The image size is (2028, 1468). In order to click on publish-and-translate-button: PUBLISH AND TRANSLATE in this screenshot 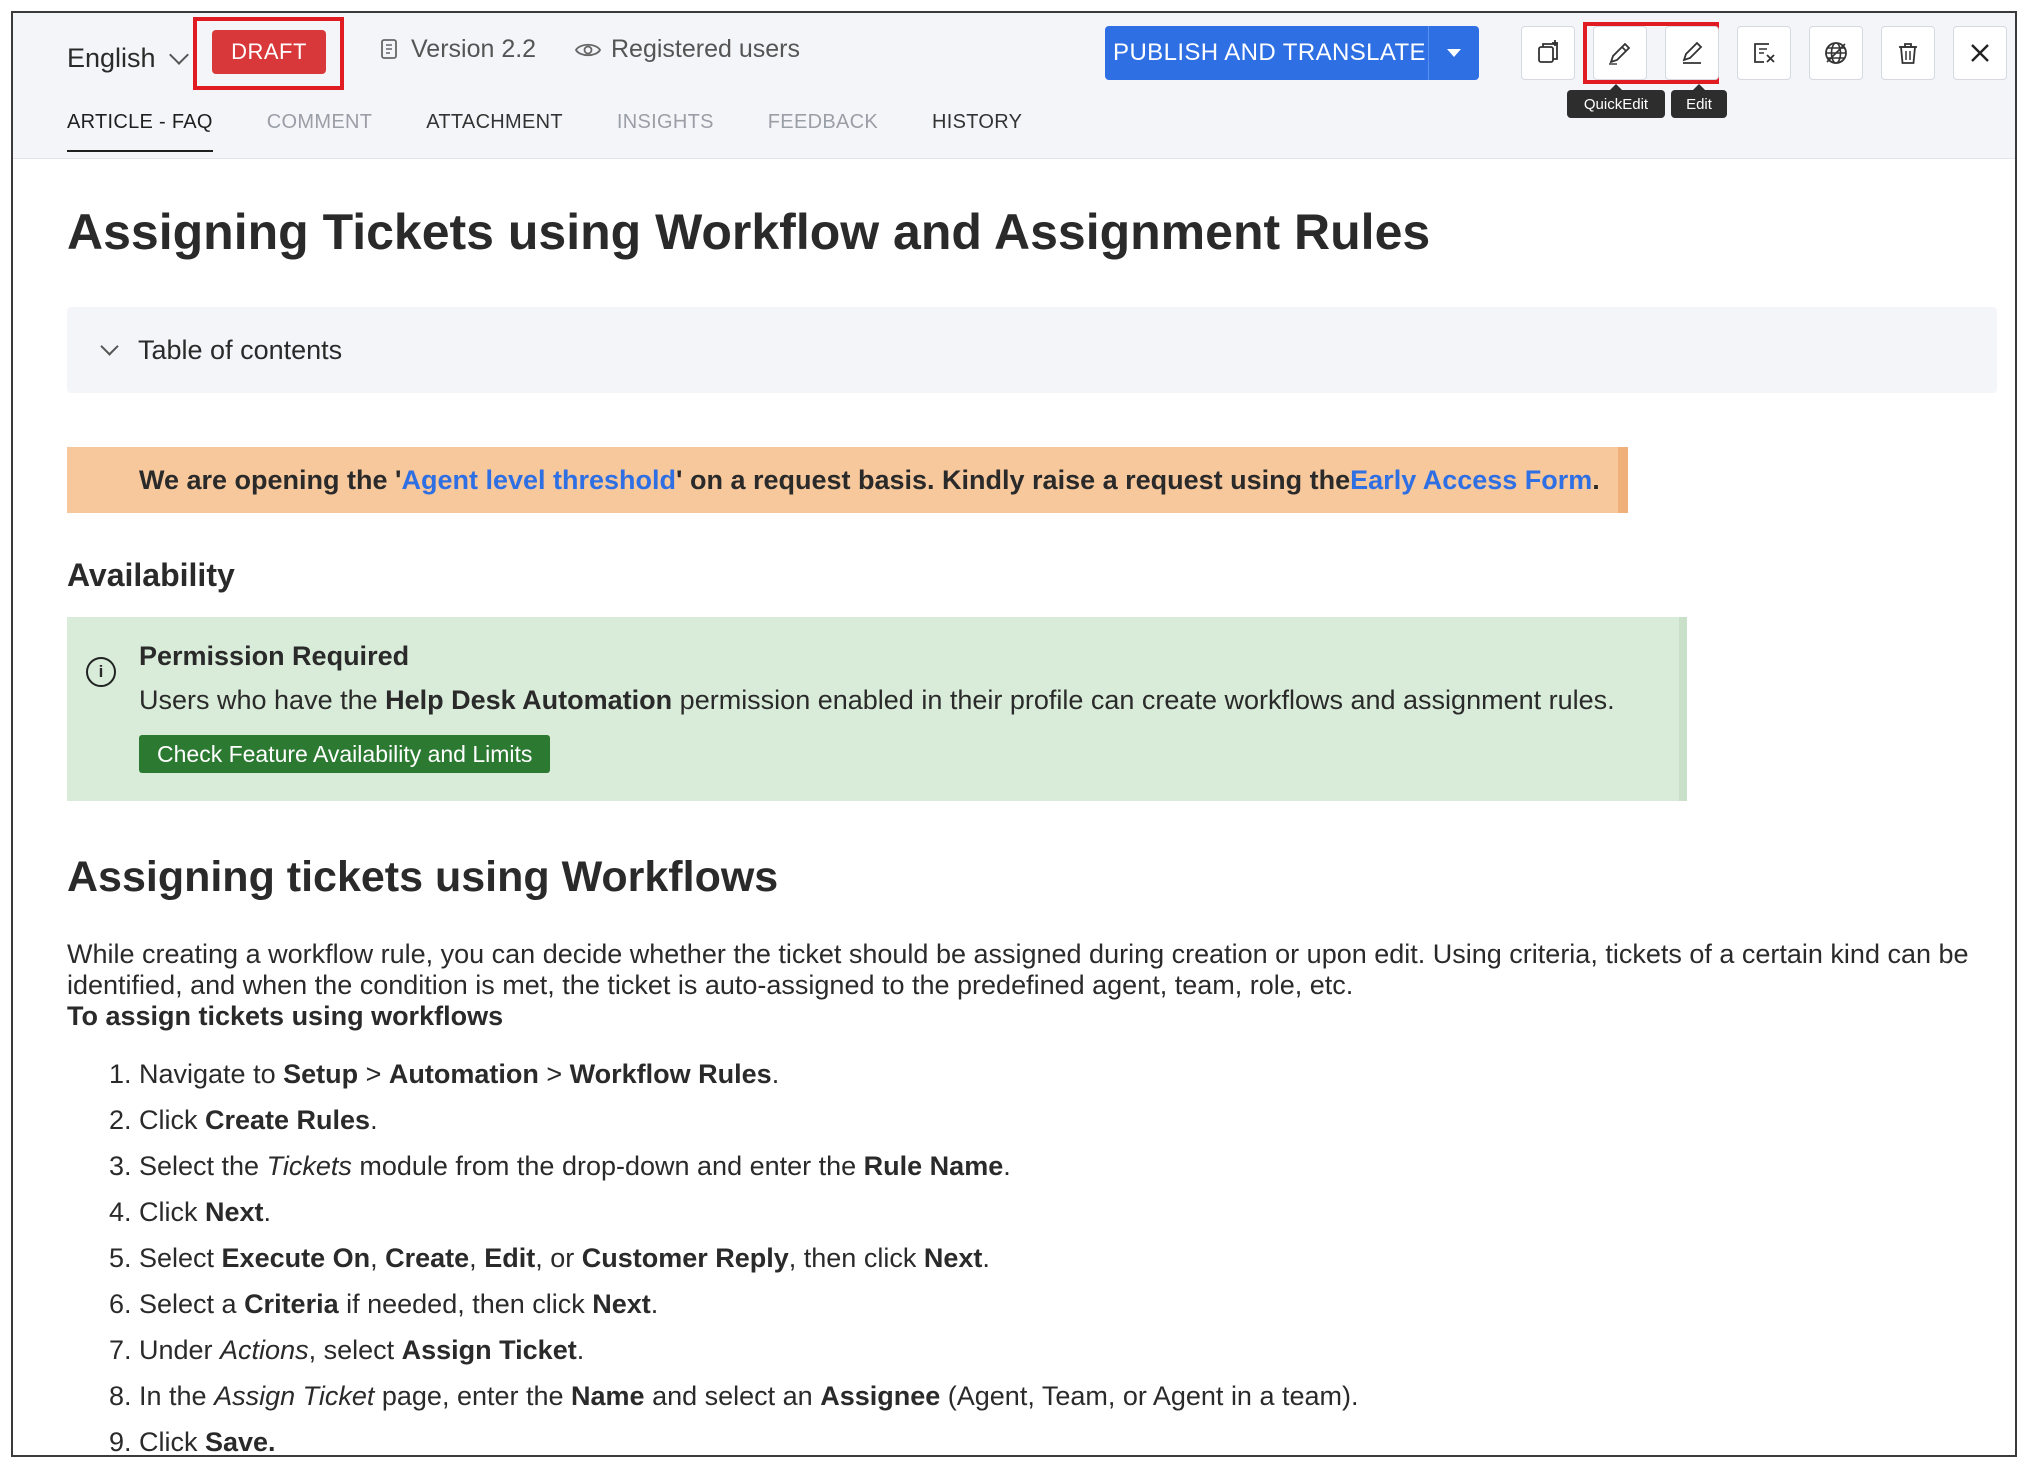, I will do `click(1292, 53)`.